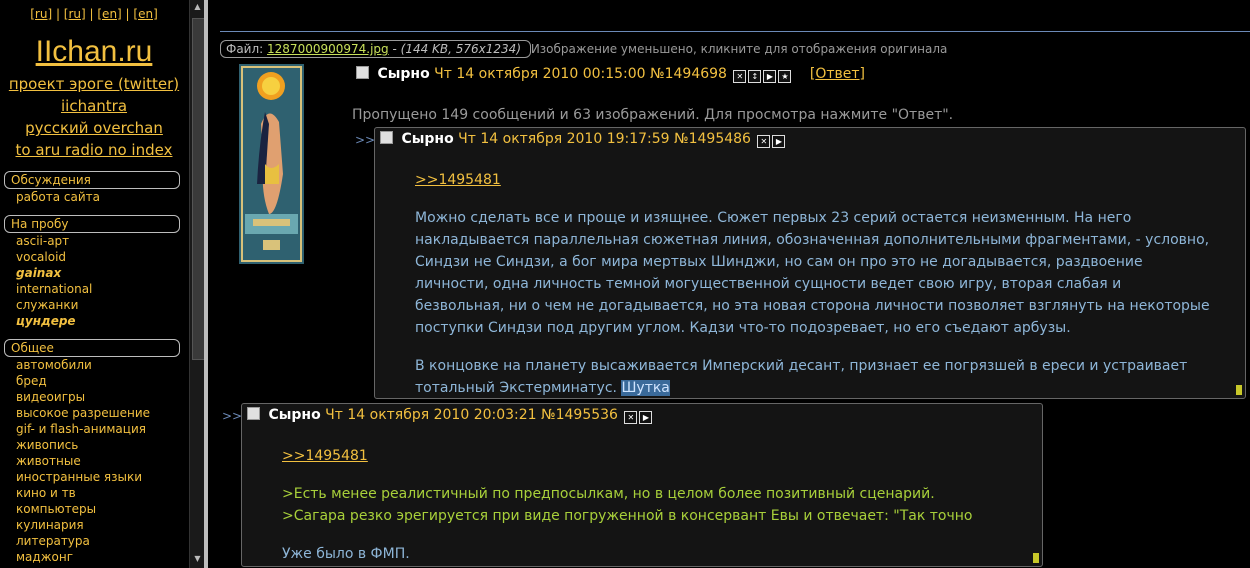 This screenshot has height=568, width=1250. I want to click on board-link-random: бред, so click(102, 381).